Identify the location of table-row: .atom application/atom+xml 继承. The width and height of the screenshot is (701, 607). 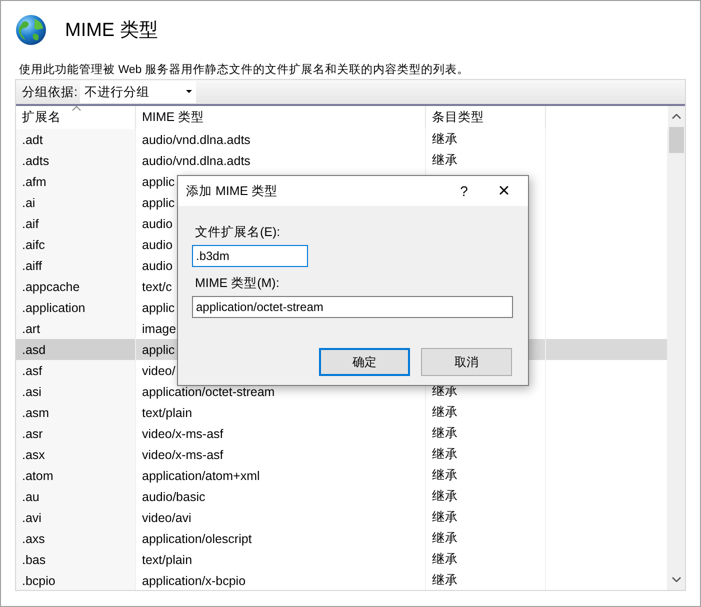
(342, 475).